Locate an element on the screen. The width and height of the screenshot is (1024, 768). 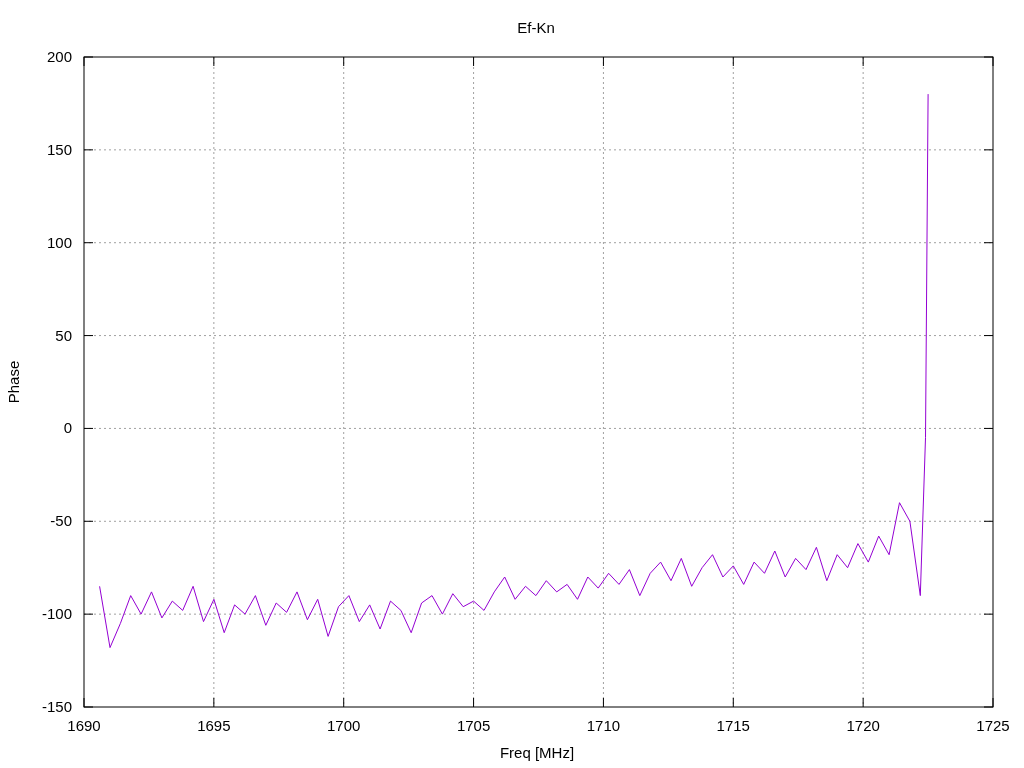
tick-label: -50 is located at coordinates (61, 521).